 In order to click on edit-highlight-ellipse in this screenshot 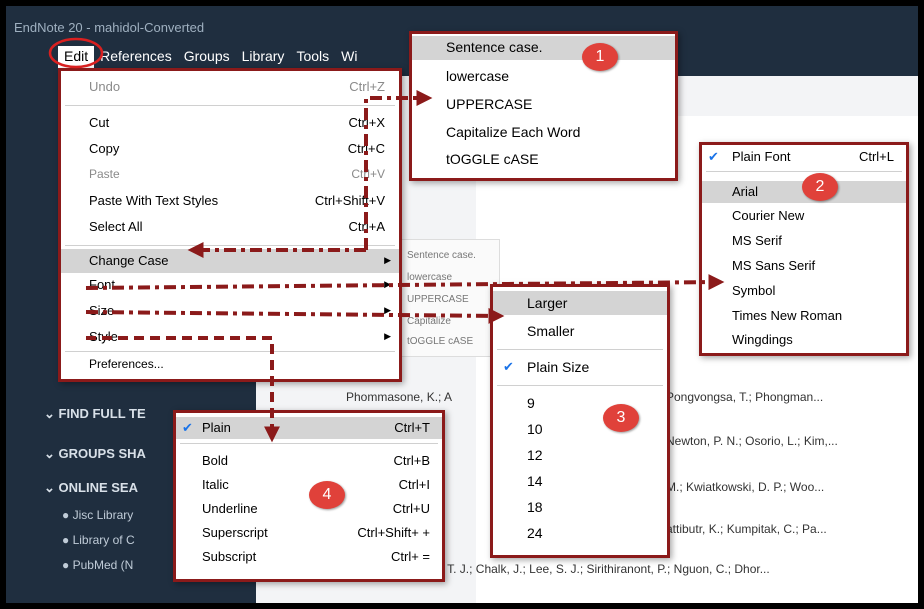, I will do `click(76, 53)`.